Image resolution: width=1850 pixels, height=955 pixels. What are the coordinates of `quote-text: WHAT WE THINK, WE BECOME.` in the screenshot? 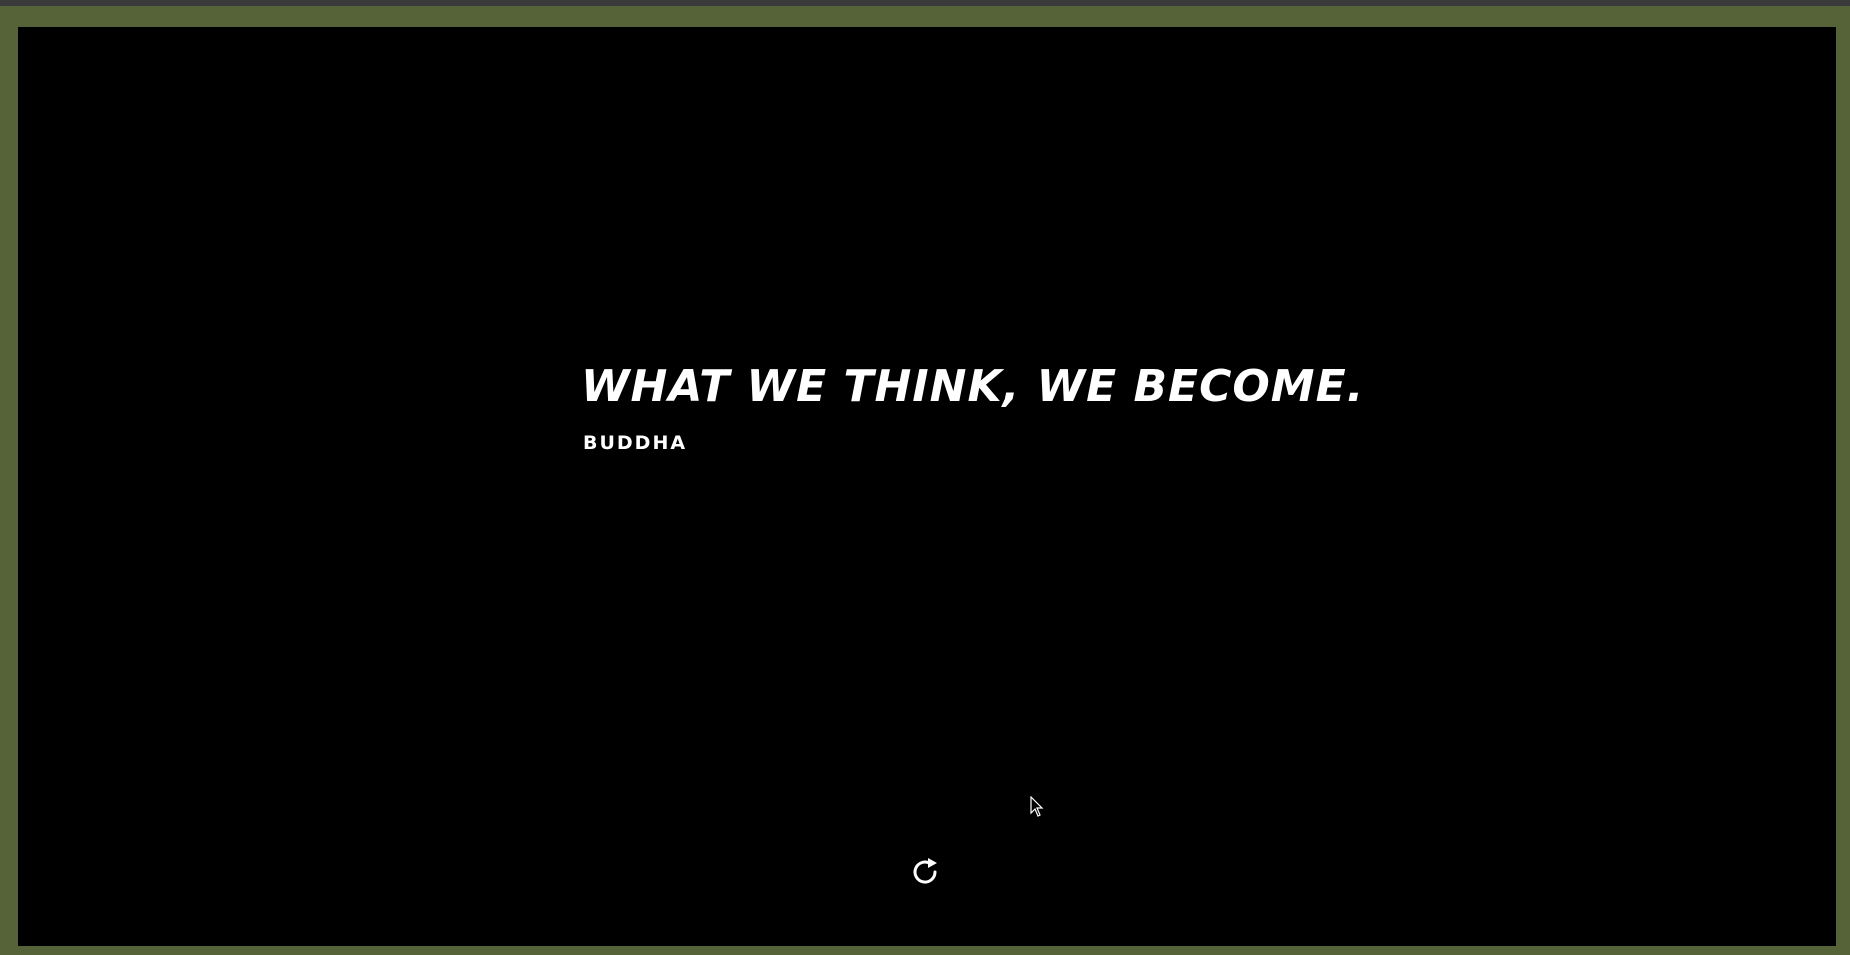 It's located at (973, 386).